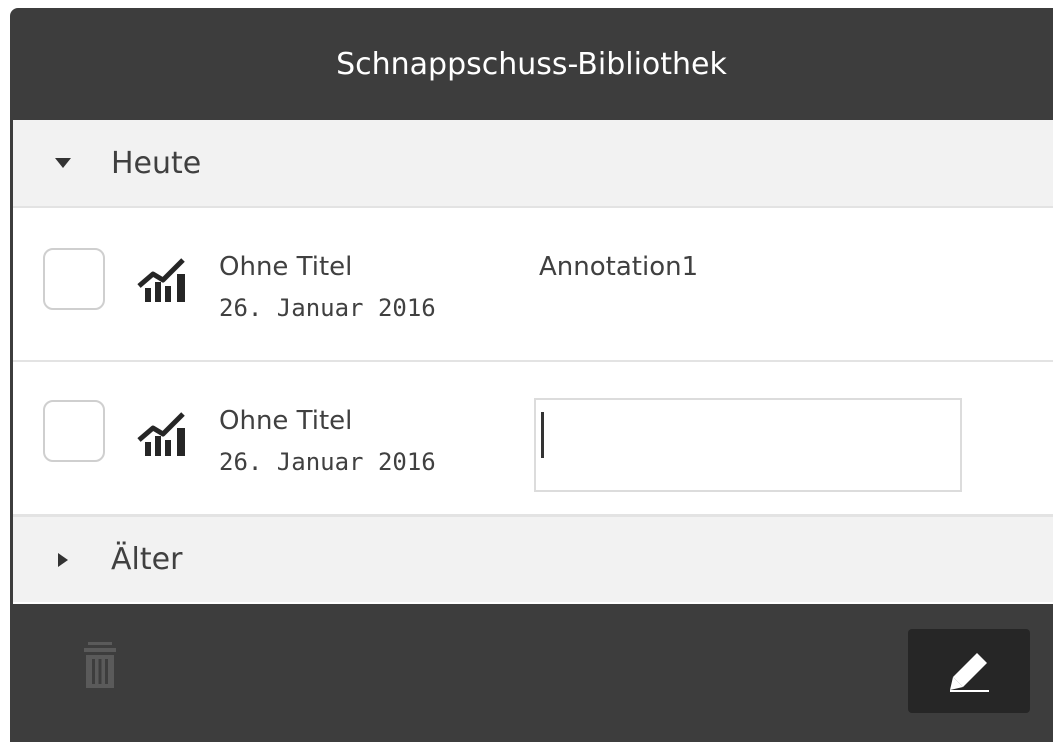 The width and height of the screenshot is (1053, 742). I want to click on snapshot-annotation: Annotation1, so click(618, 267).